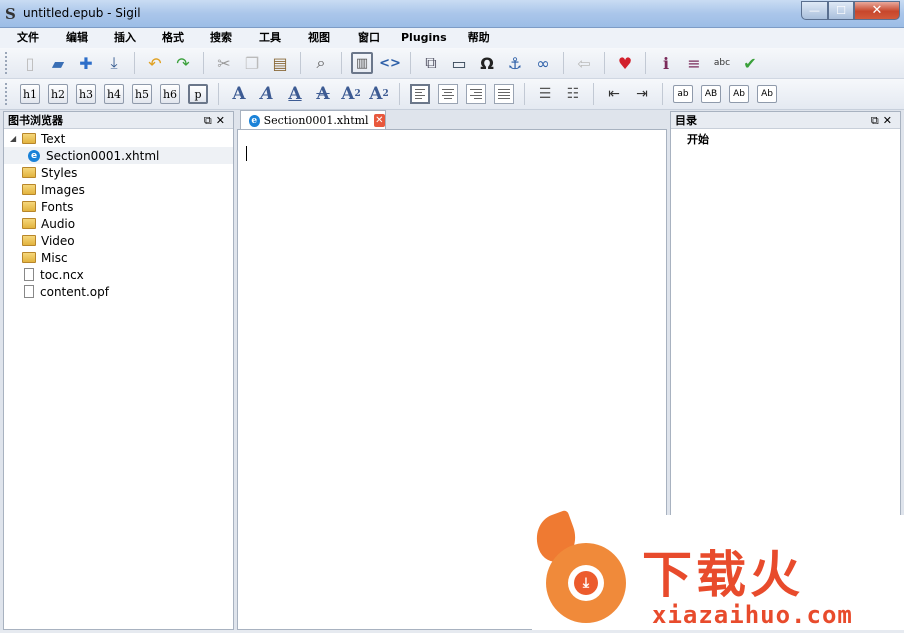 The width and height of the screenshot is (904, 633). I want to click on redo-icon: ↷, so click(183, 63).